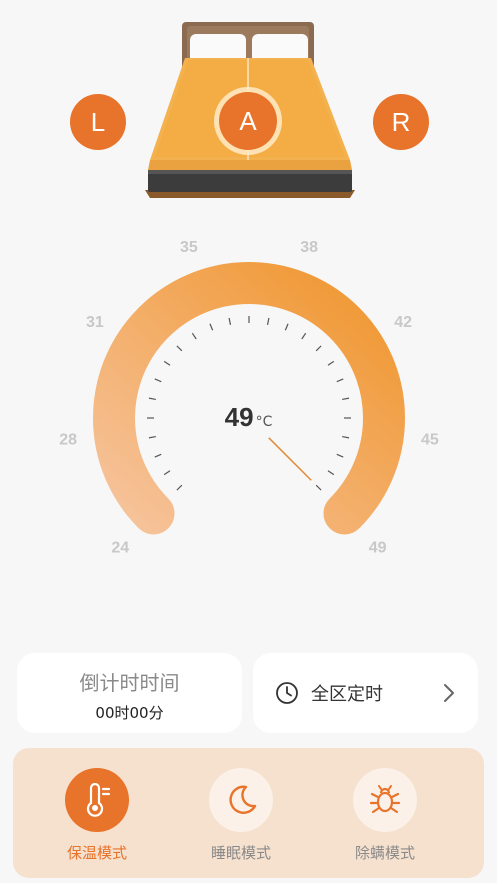 This screenshot has height=883, width=497. I want to click on moon-icon, so click(243, 799).